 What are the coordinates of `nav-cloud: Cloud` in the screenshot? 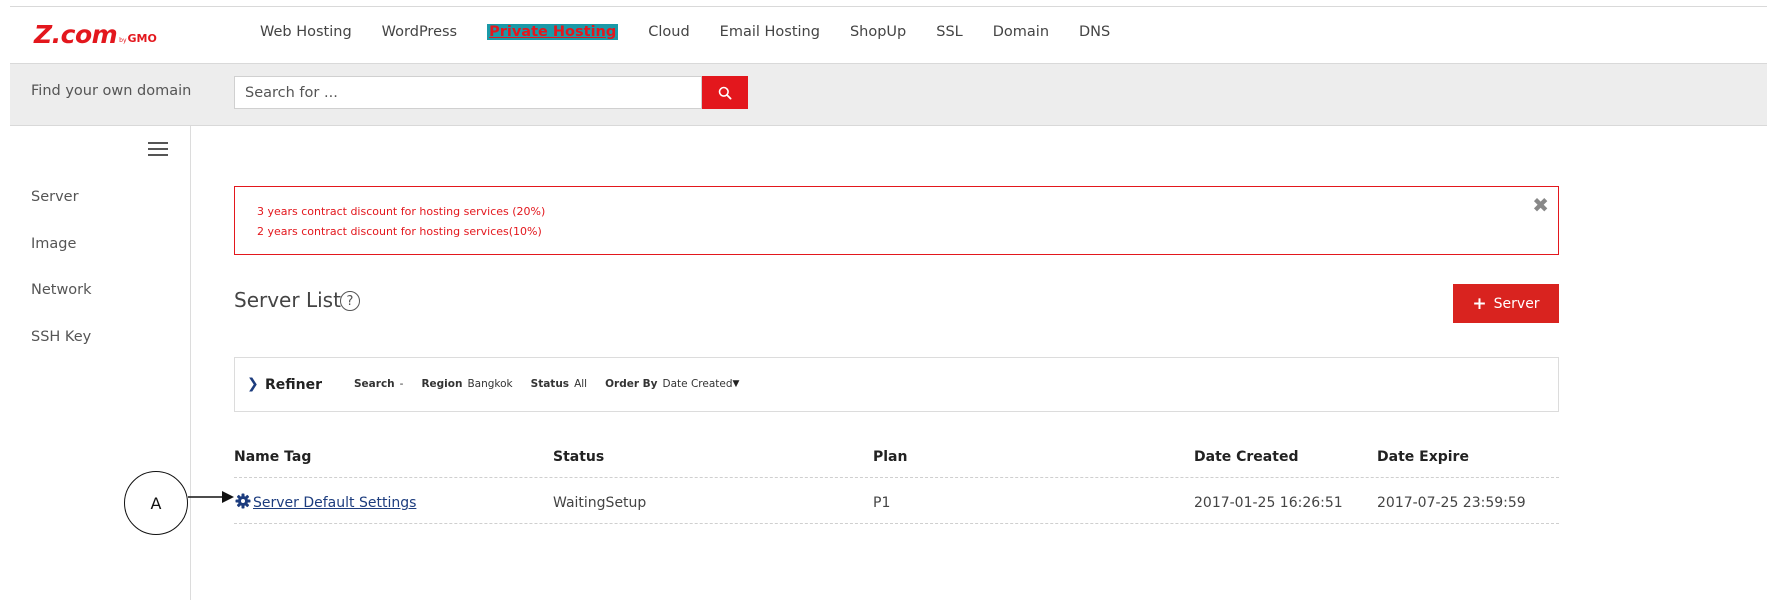 It's located at (668, 32).